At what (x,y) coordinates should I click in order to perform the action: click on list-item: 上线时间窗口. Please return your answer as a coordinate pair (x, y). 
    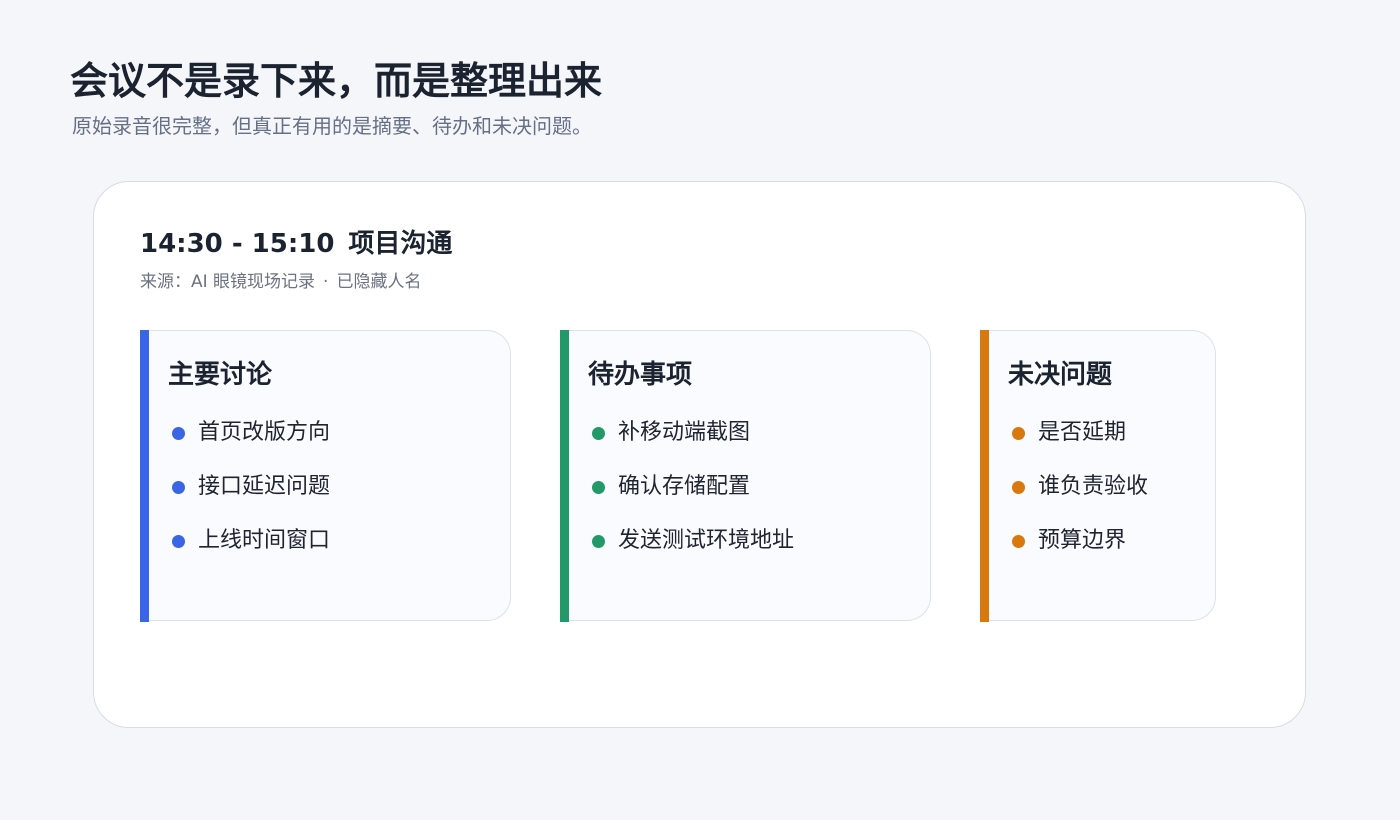
    Looking at the image, I should click on (250, 550).